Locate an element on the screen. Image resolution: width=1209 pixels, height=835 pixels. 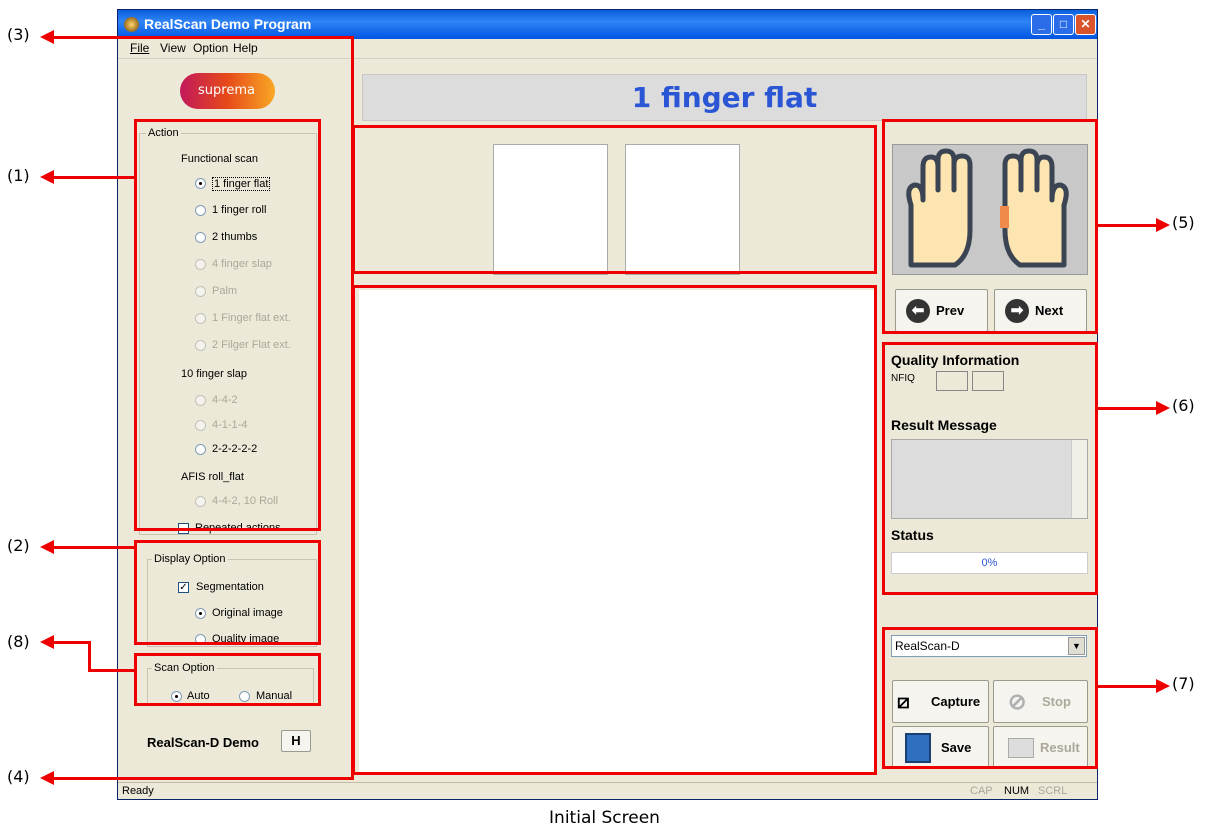
arrow-line-8c is located at coordinates (111, 670).